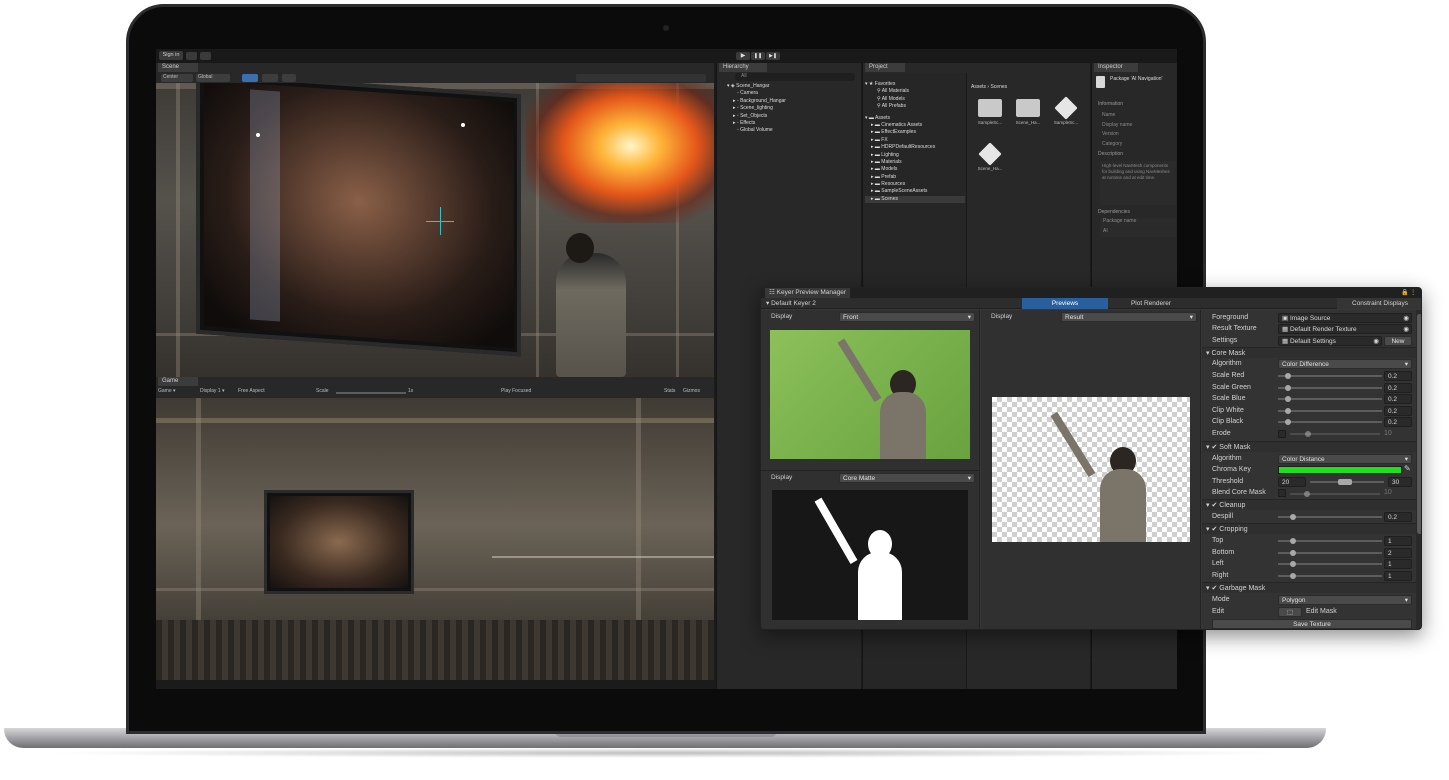  What do you see at coordinates (177, 392) in the screenshot?
I see `game-mode-dropdown: Game ▾` at bounding box center [177, 392].